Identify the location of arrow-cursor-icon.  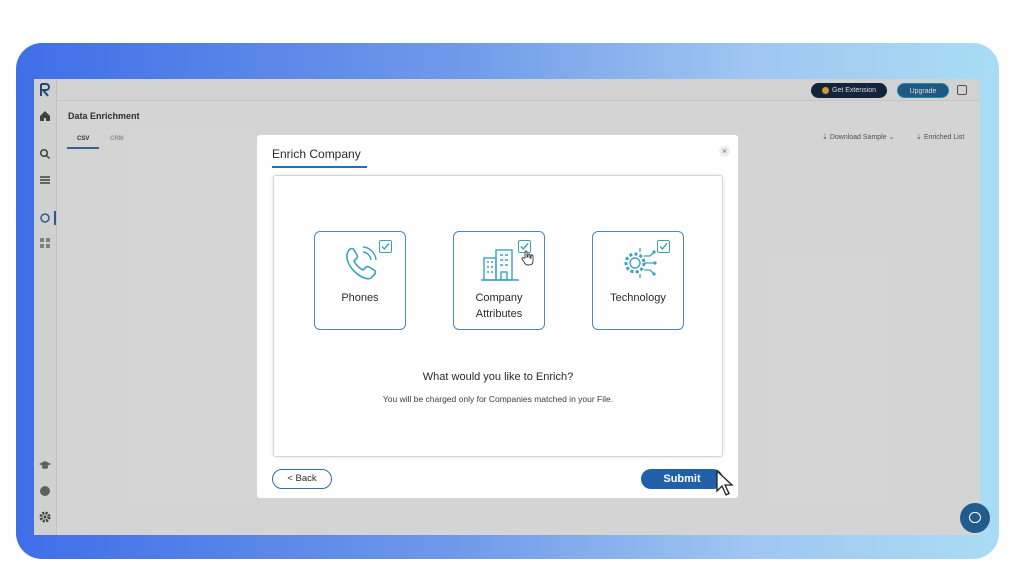
(725, 483).